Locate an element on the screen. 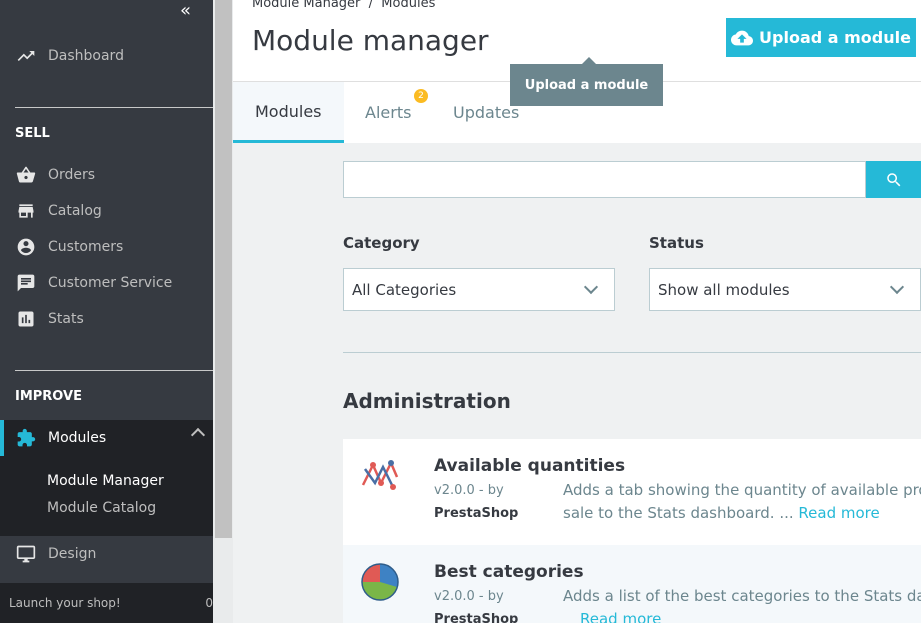 Image resolution: width=921 pixels, height=623 pixels. sidebar-item-label: Catalog is located at coordinates (75, 211).